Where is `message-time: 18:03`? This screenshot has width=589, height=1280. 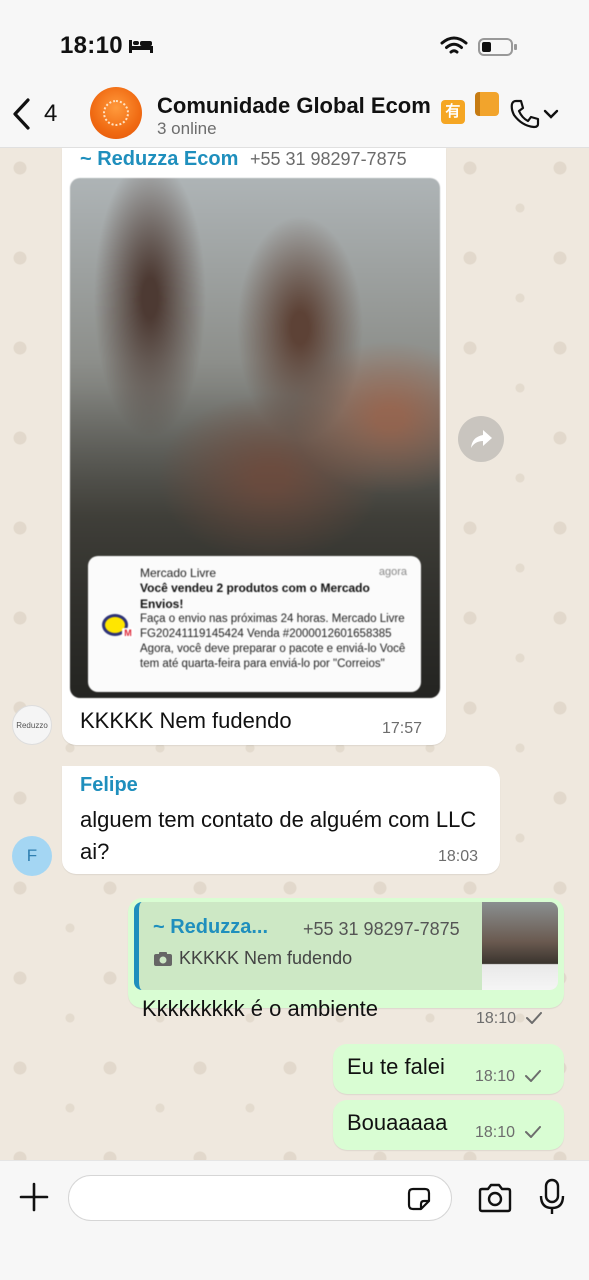
message-time: 18:03 is located at coordinates (458, 856).